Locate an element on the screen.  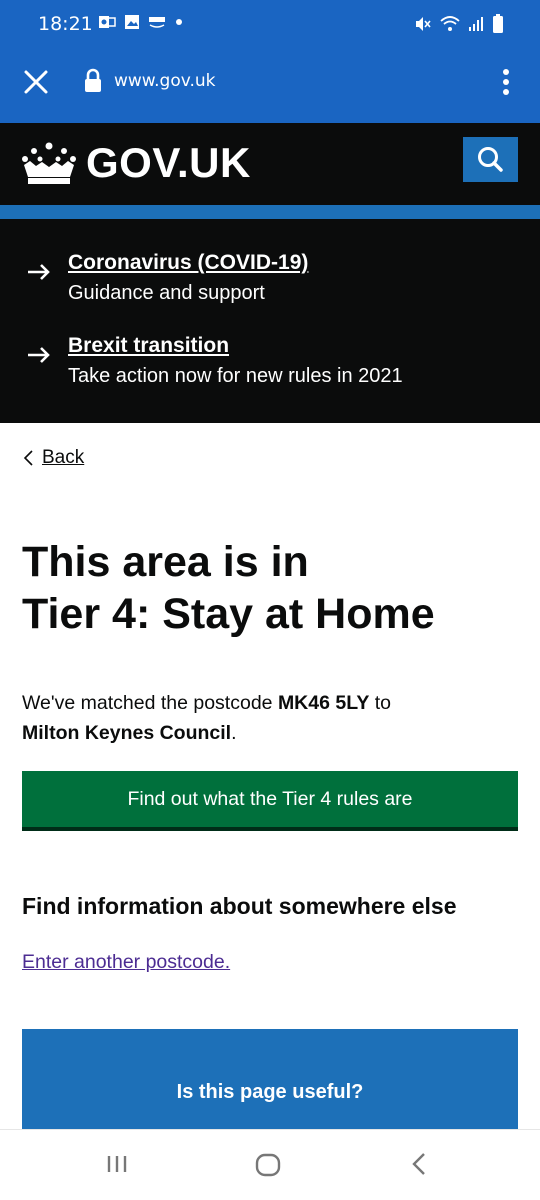
page-title-line2: Tier 4: Stay at Home is located at coordinates (228, 614).